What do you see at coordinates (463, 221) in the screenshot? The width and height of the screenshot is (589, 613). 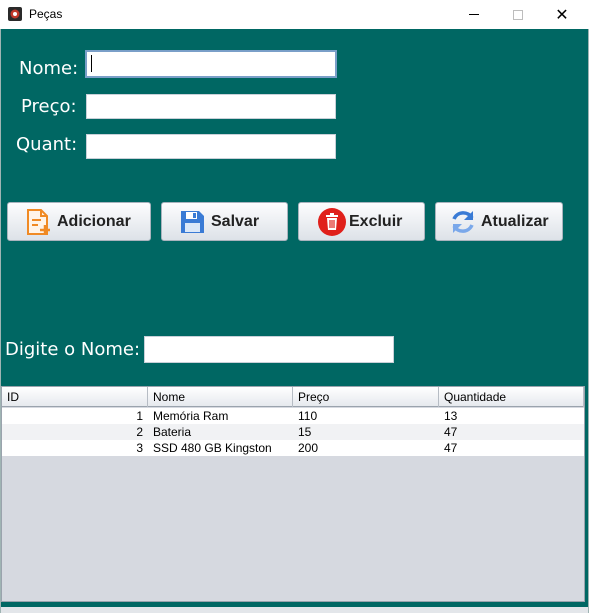 I see `refresh-icon` at bounding box center [463, 221].